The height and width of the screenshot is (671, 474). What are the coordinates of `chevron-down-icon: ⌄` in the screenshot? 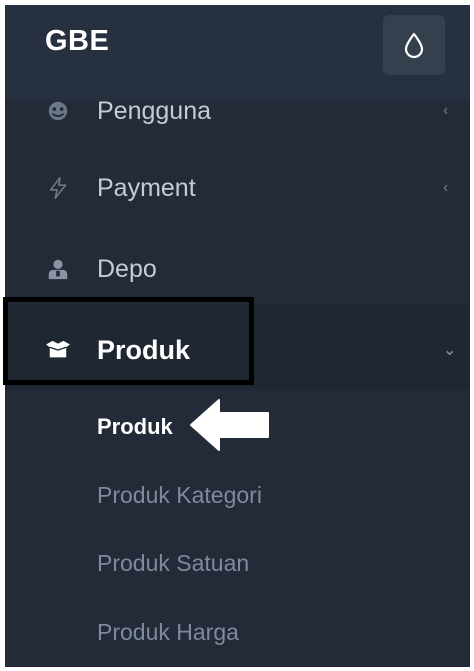 It's located at (450, 350).